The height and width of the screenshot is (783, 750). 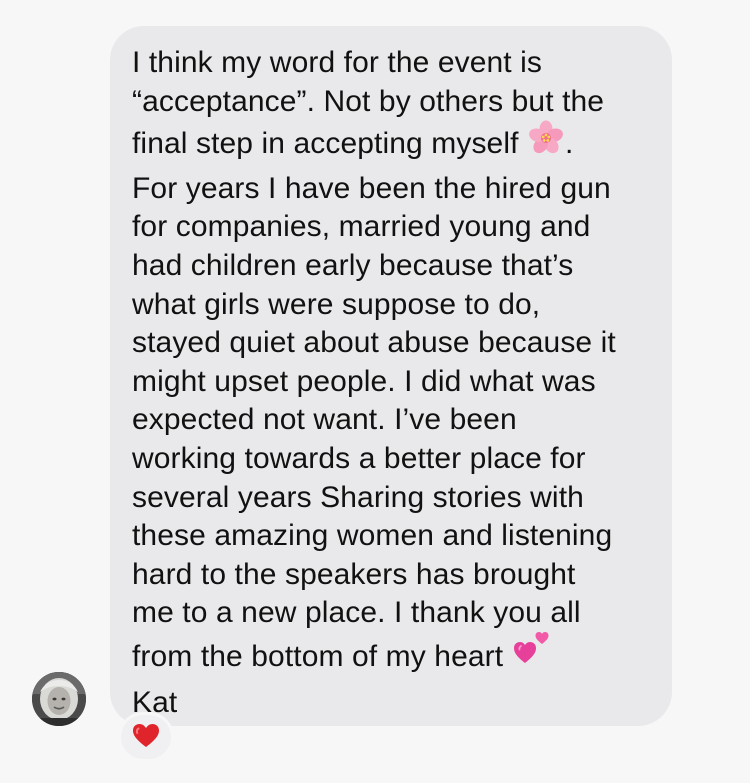 I want to click on message-line-11: working towards a better place for, so click(x=359, y=458).